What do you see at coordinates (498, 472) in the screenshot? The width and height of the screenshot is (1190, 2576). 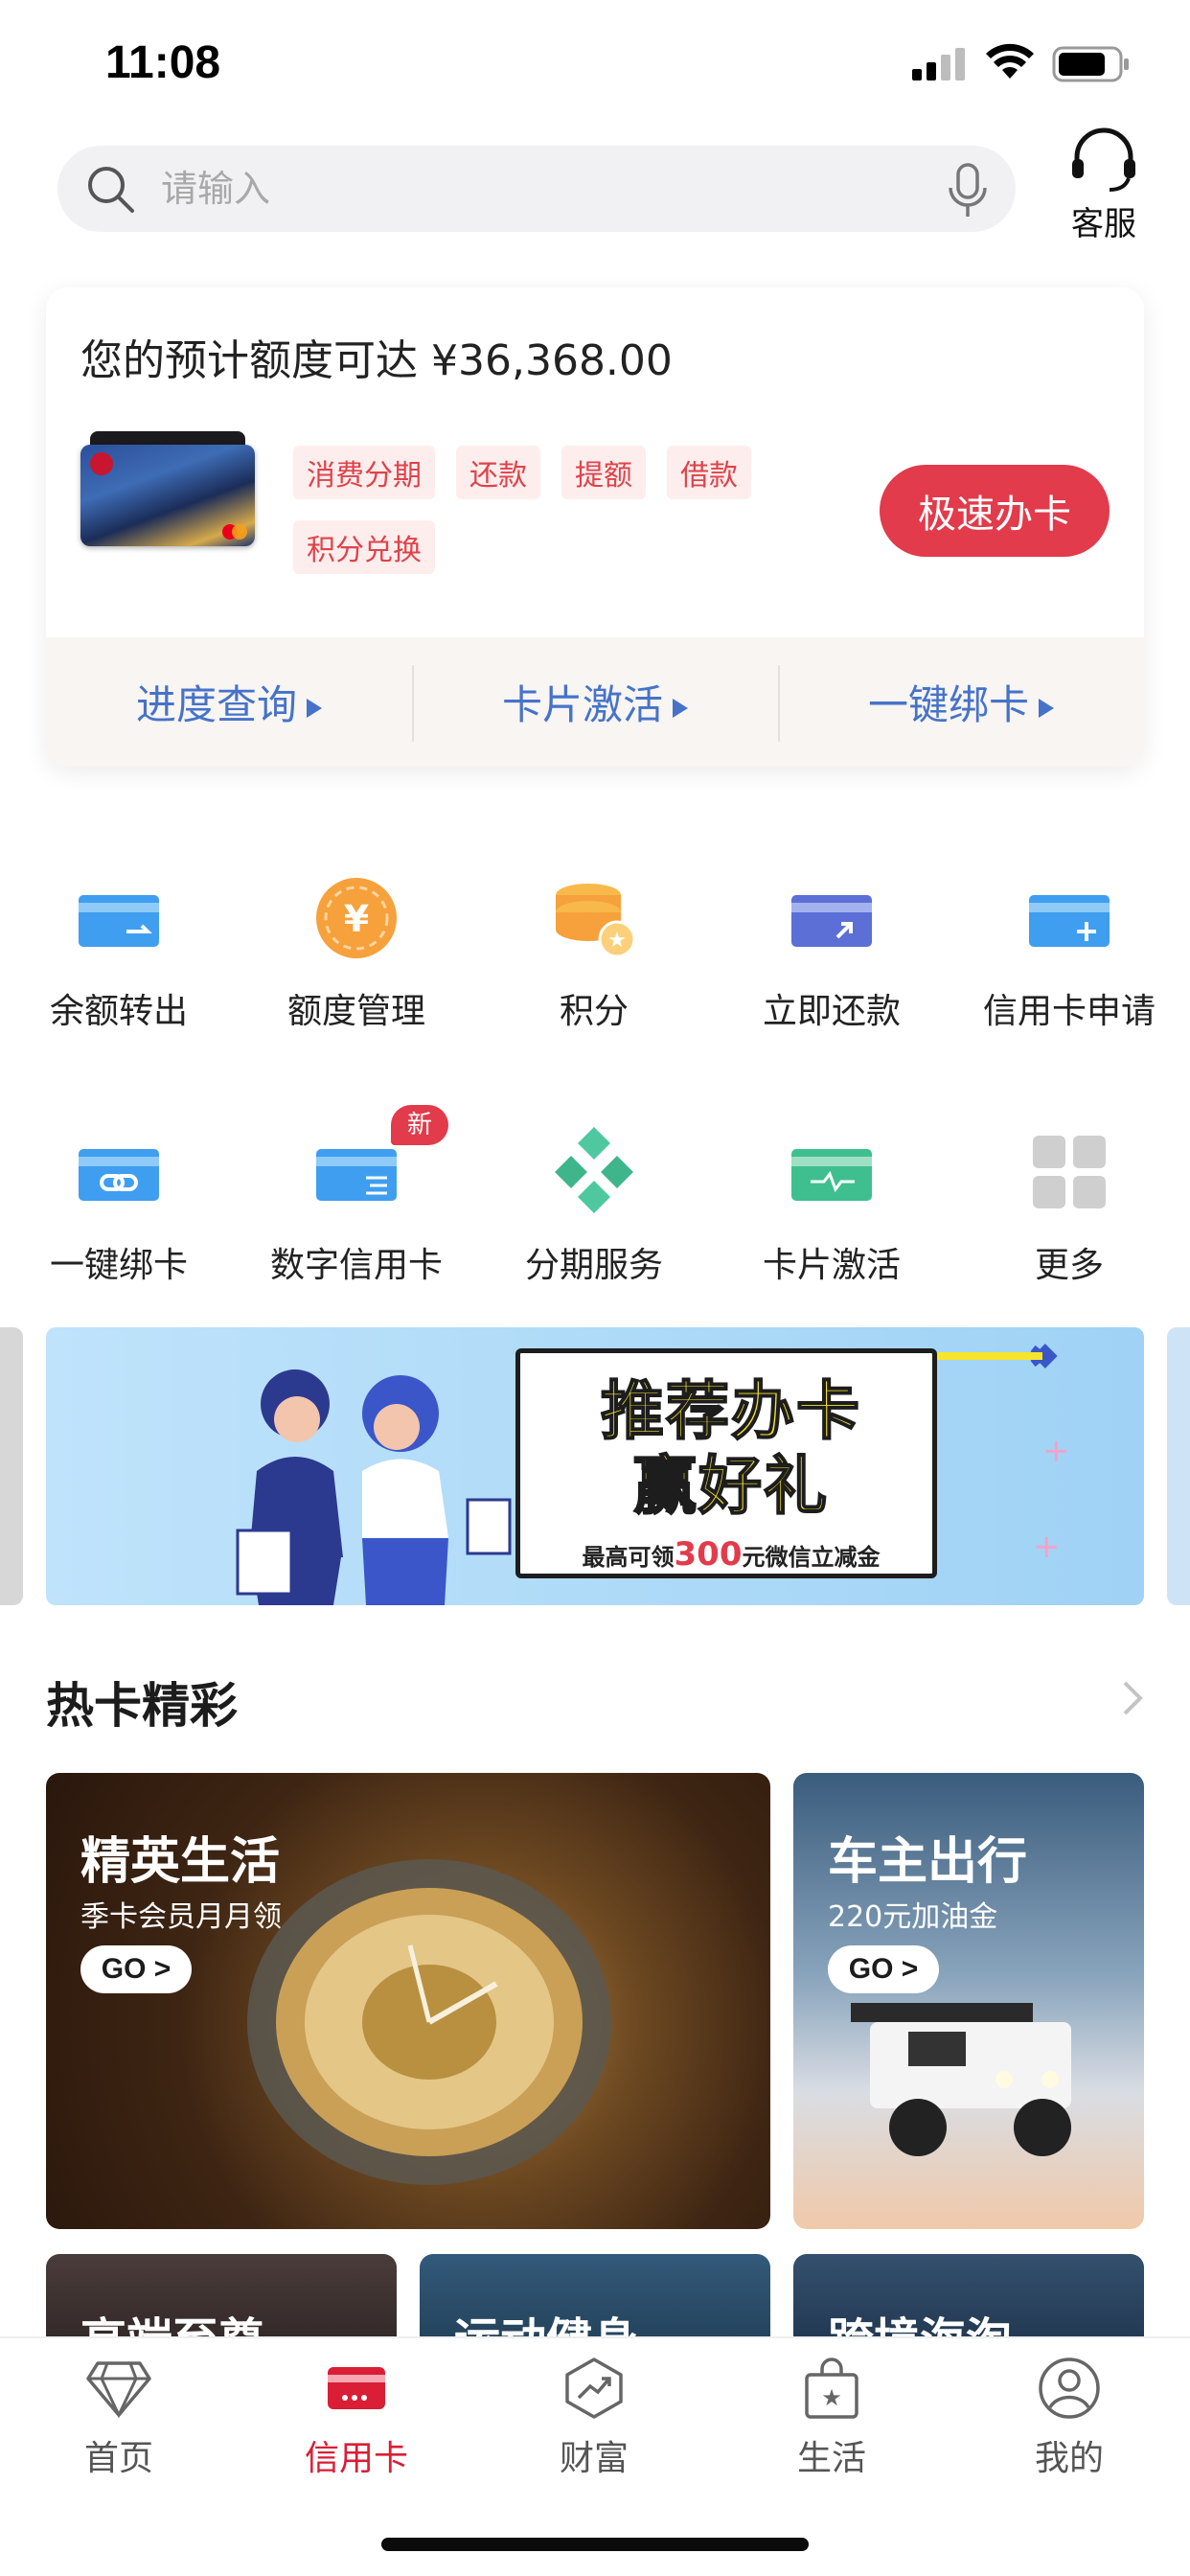 I see `tag-repay: 还款` at bounding box center [498, 472].